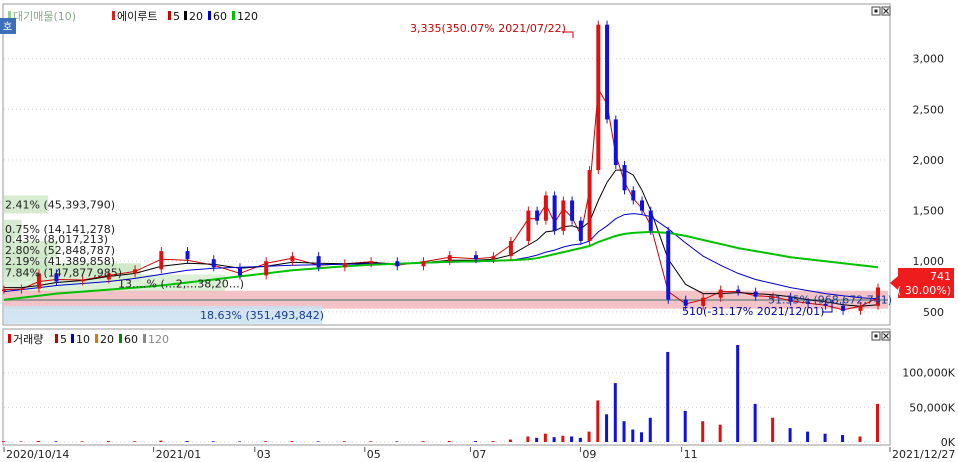  I want to click on high-annotation: 3,335(350.07% 2021/07/22), so click(488, 28).